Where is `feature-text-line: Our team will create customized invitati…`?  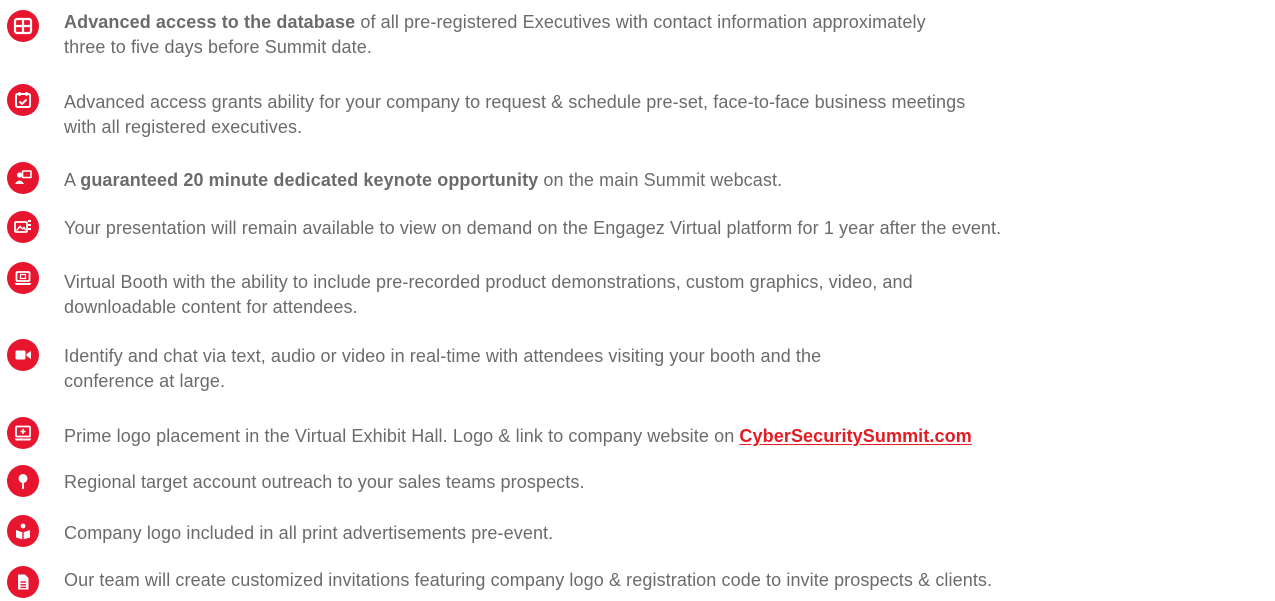 feature-text-line: Our team will create customized invitati… is located at coordinates (528, 580).